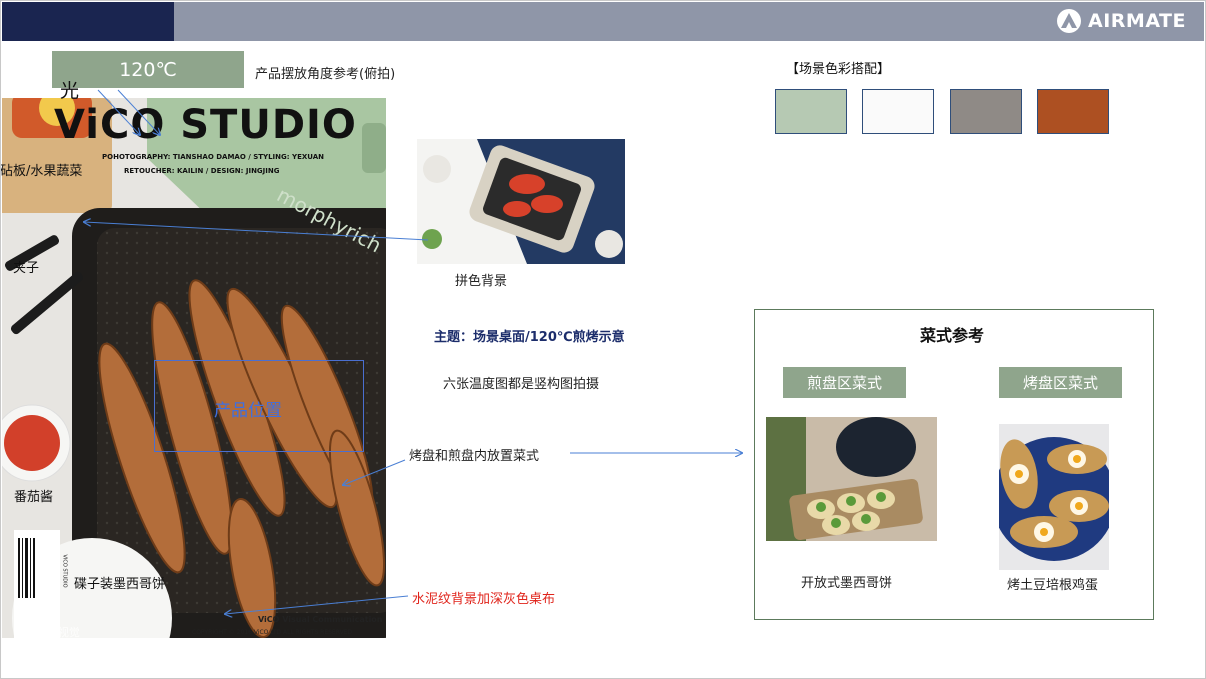 This screenshot has height=679, width=1206. What do you see at coordinates (1054, 497) in the screenshot?
I see `potato-bacon-egg-photo` at bounding box center [1054, 497].